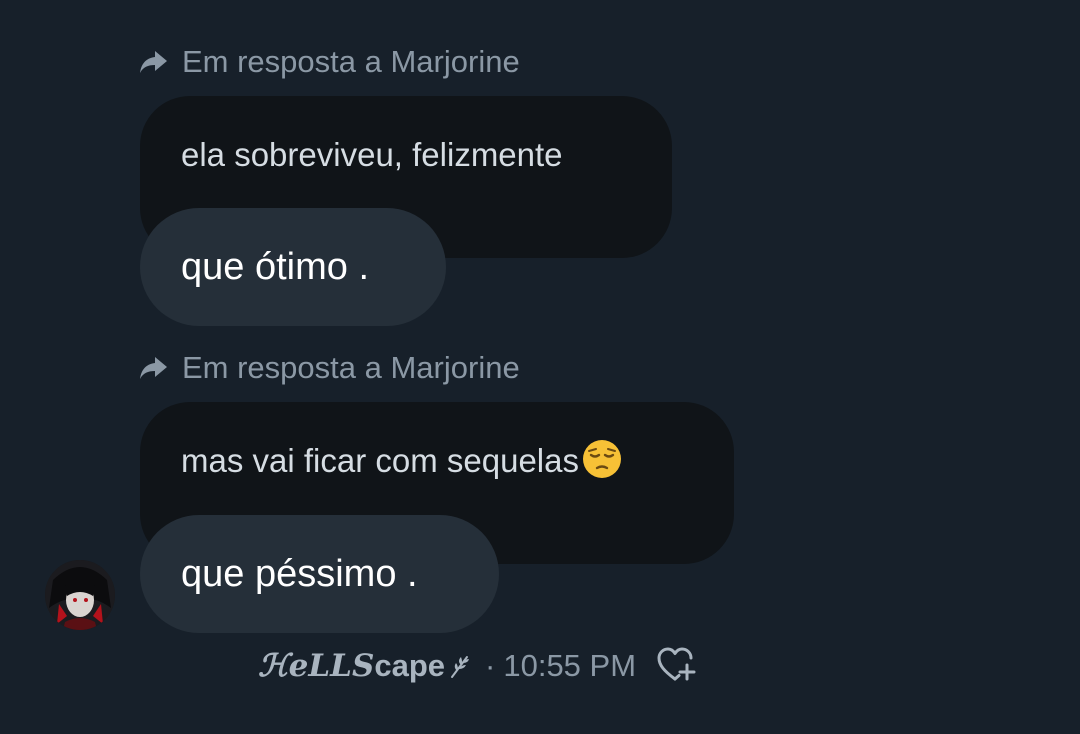  Describe the element at coordinates (676, 665) in the screenshot. I see `heart-plus-icon` at that location.